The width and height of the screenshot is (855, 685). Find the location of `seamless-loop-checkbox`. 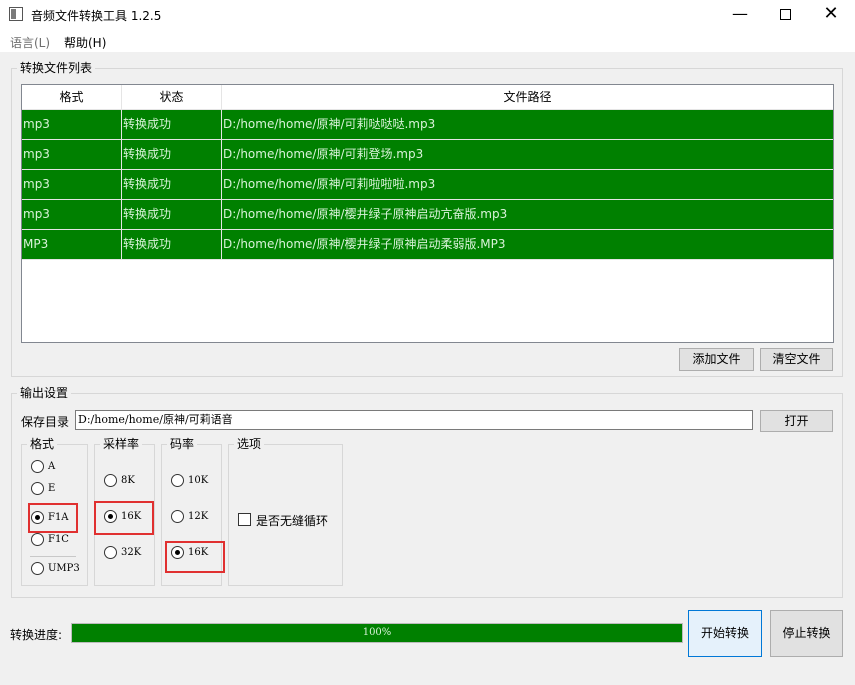

seamless-loop-checkbox is located at coordinates (244, 519).